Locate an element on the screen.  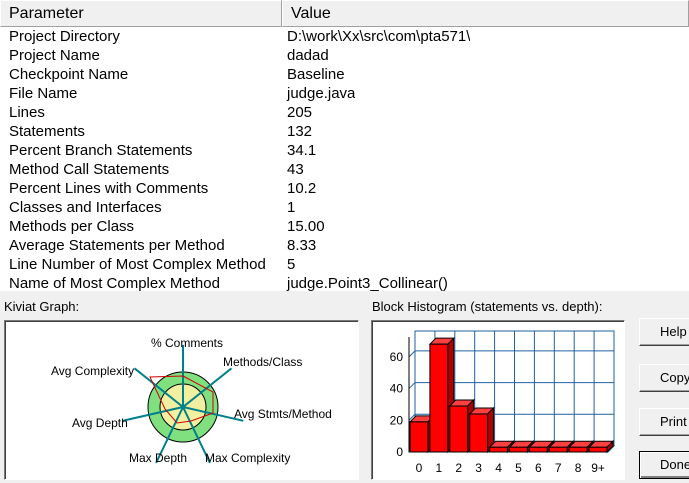
parameter-cell: Statements is located at coordinates (47, 131).